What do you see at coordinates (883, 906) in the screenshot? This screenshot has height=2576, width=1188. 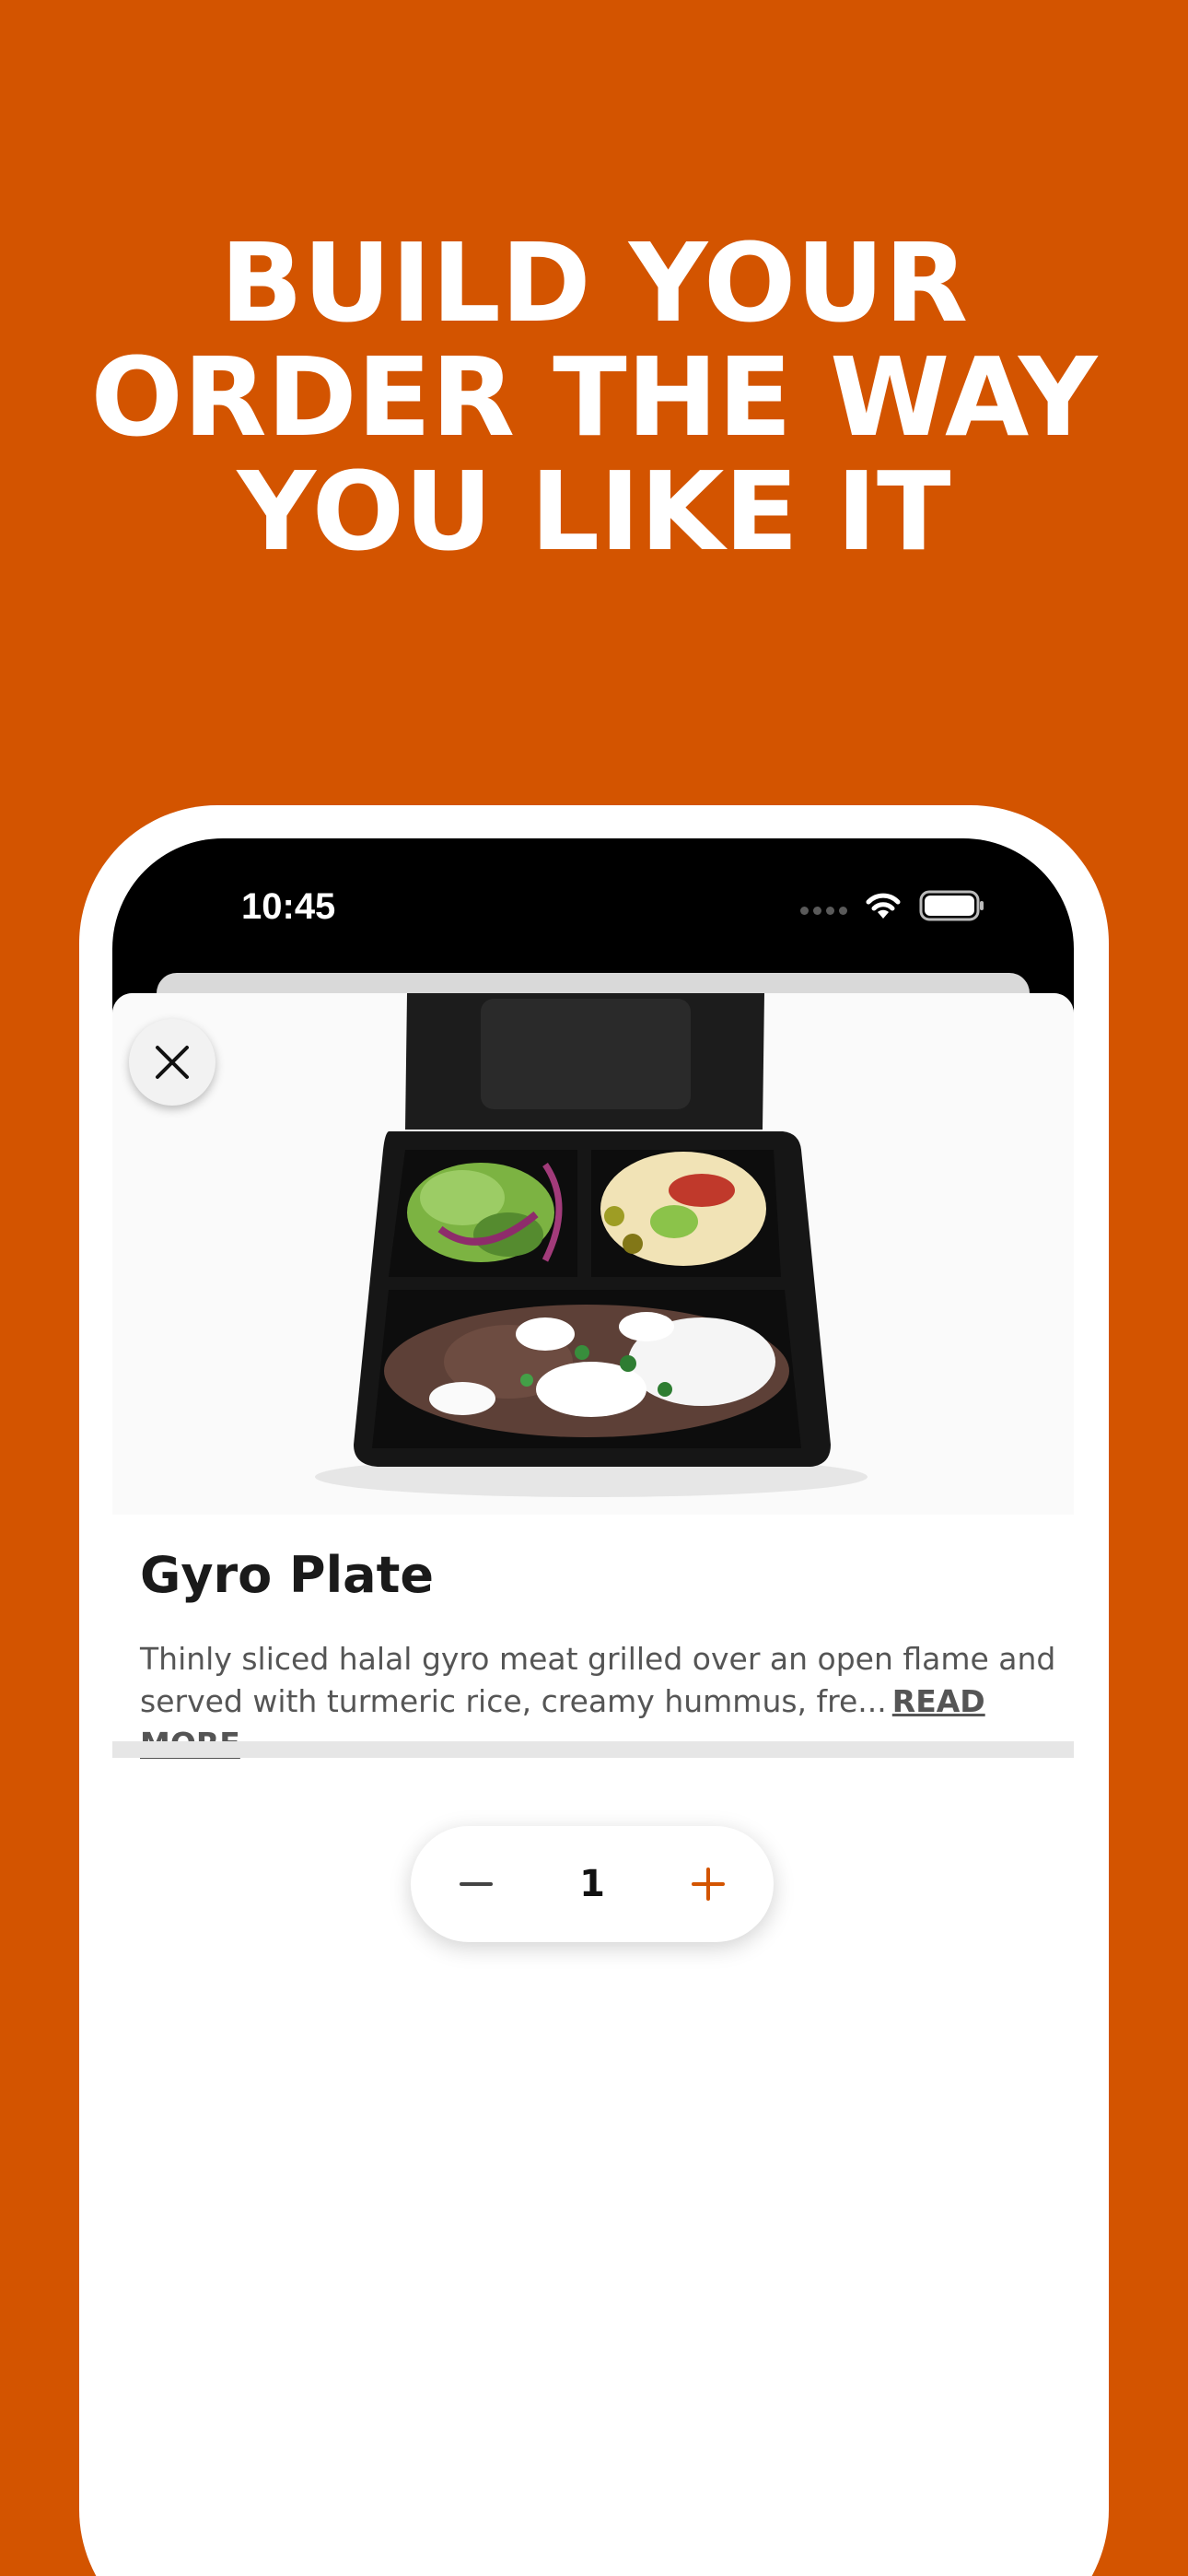 I see `wifi-icon` at bounding box center [883, 906].